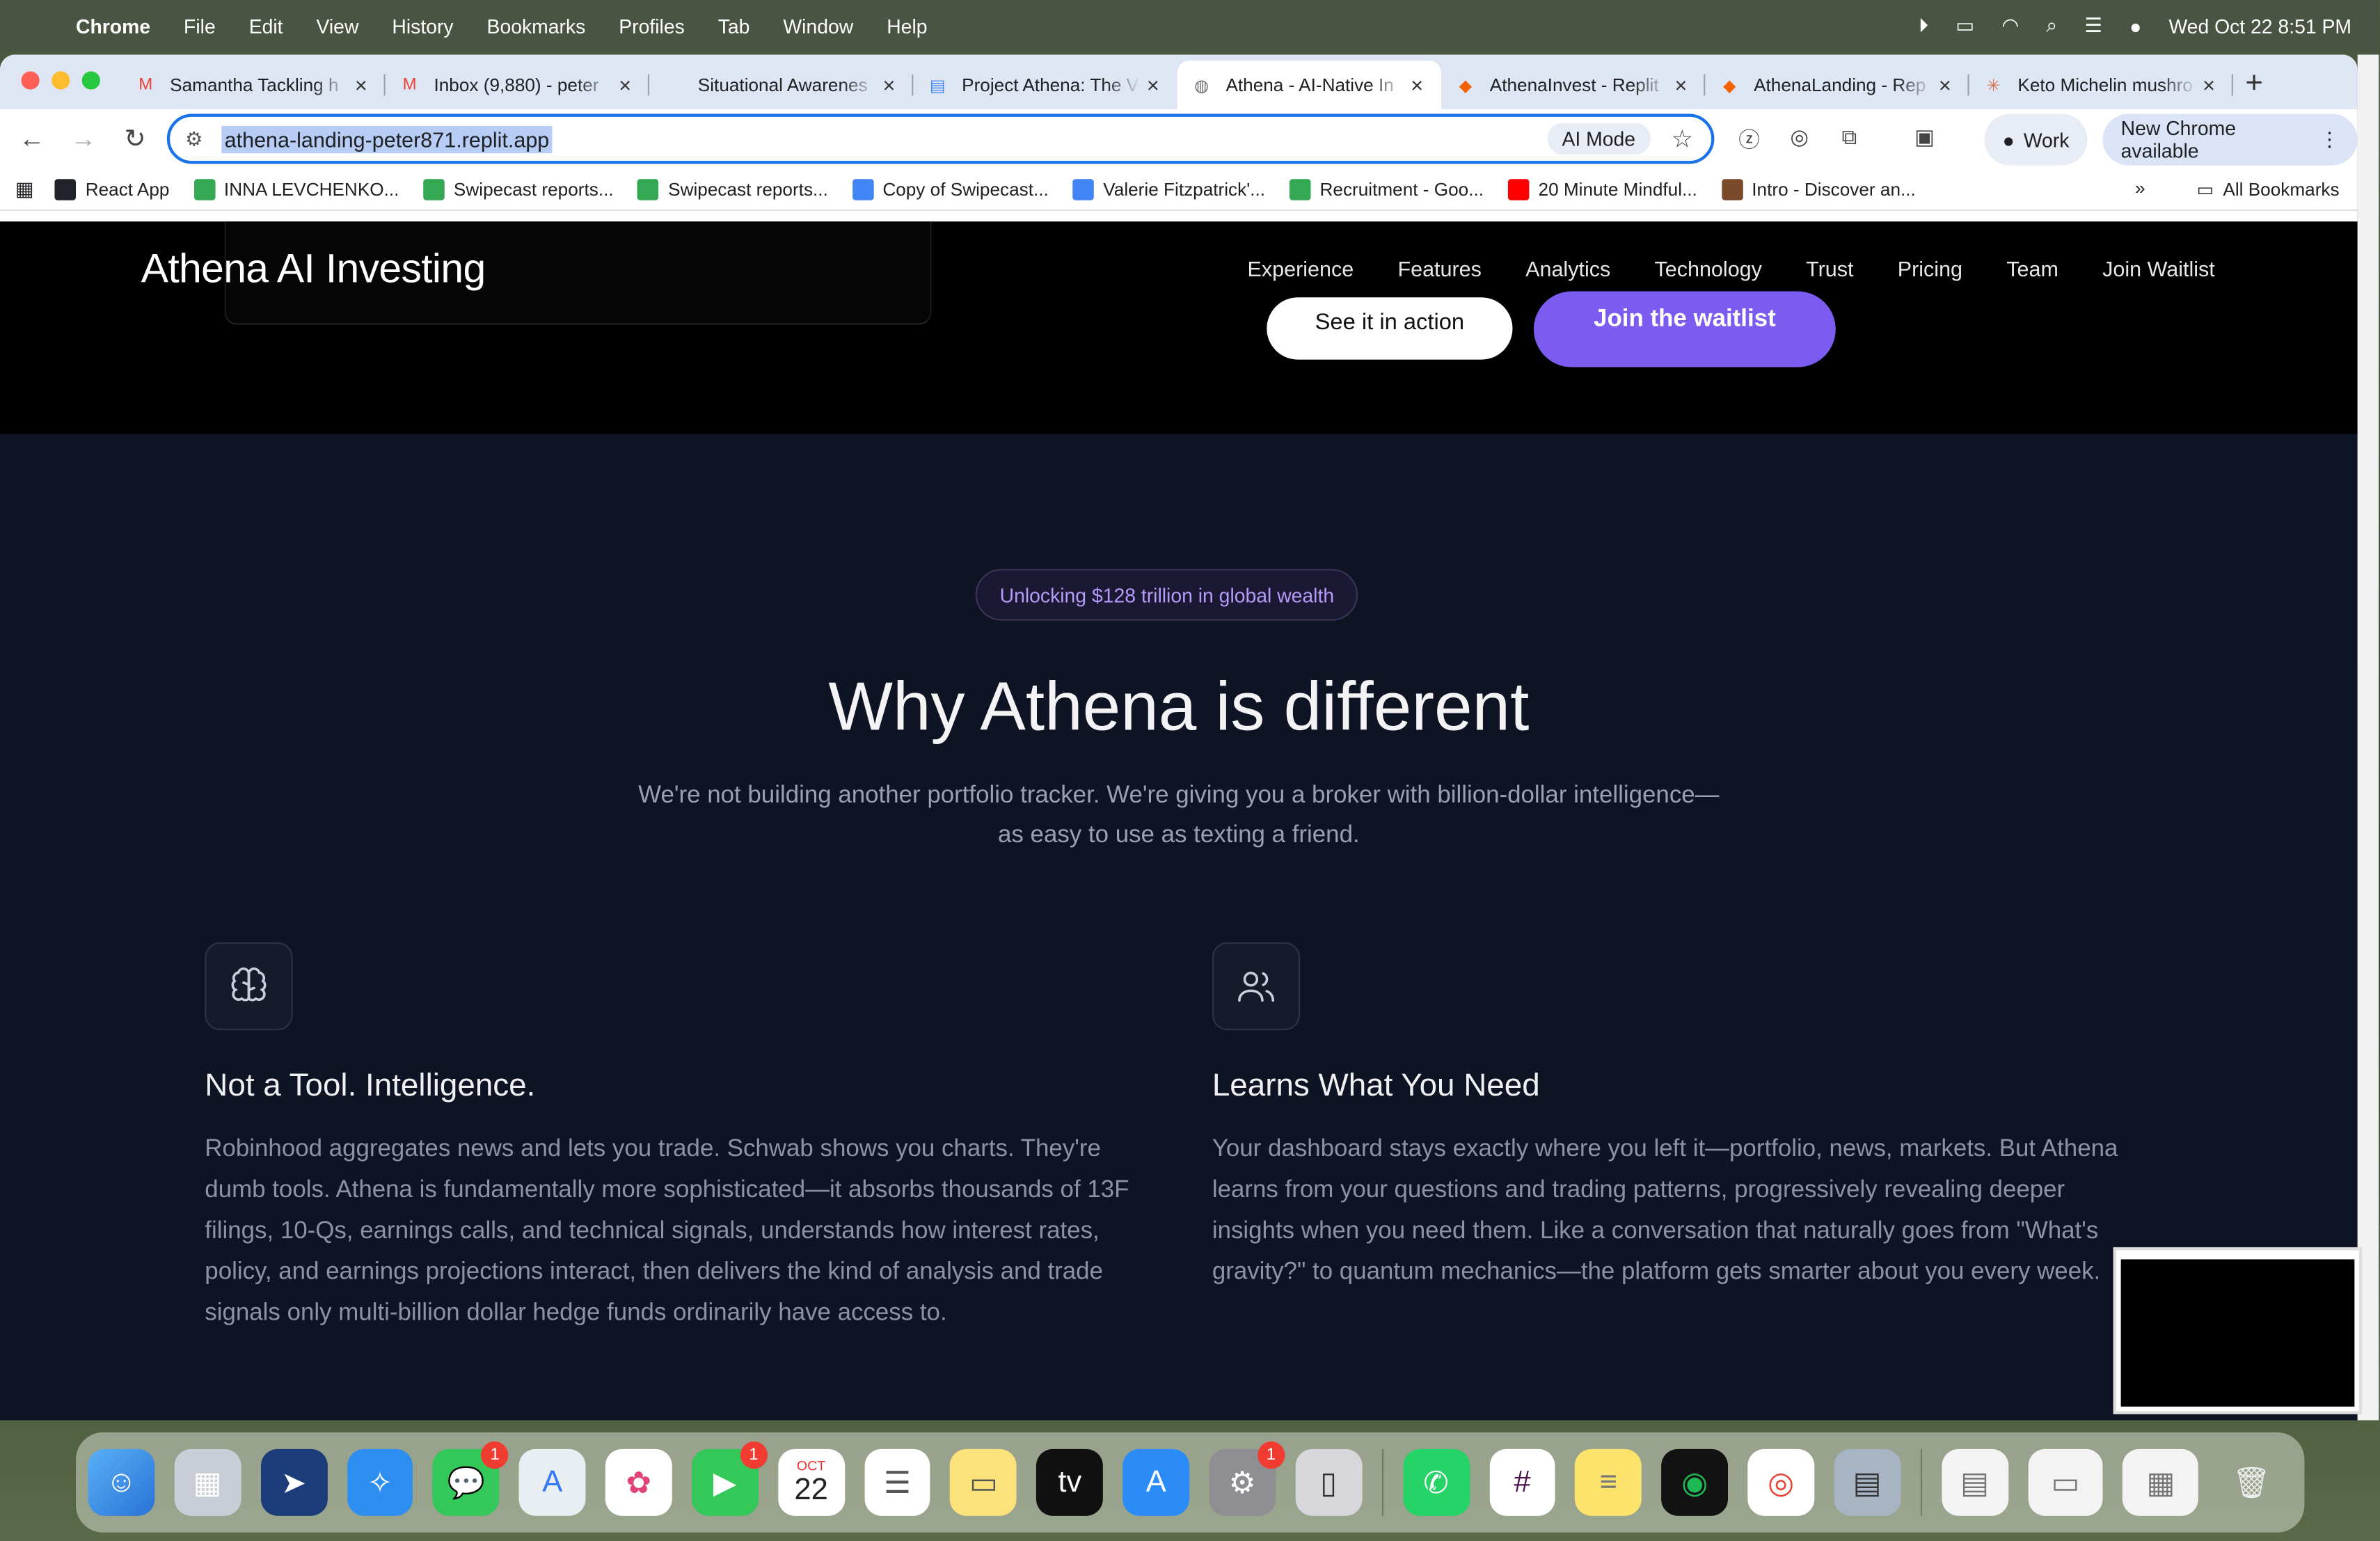  Describe the element at coordinates (1301, 268) in the screenshot. I see `nav-experience: Experience` at that location.